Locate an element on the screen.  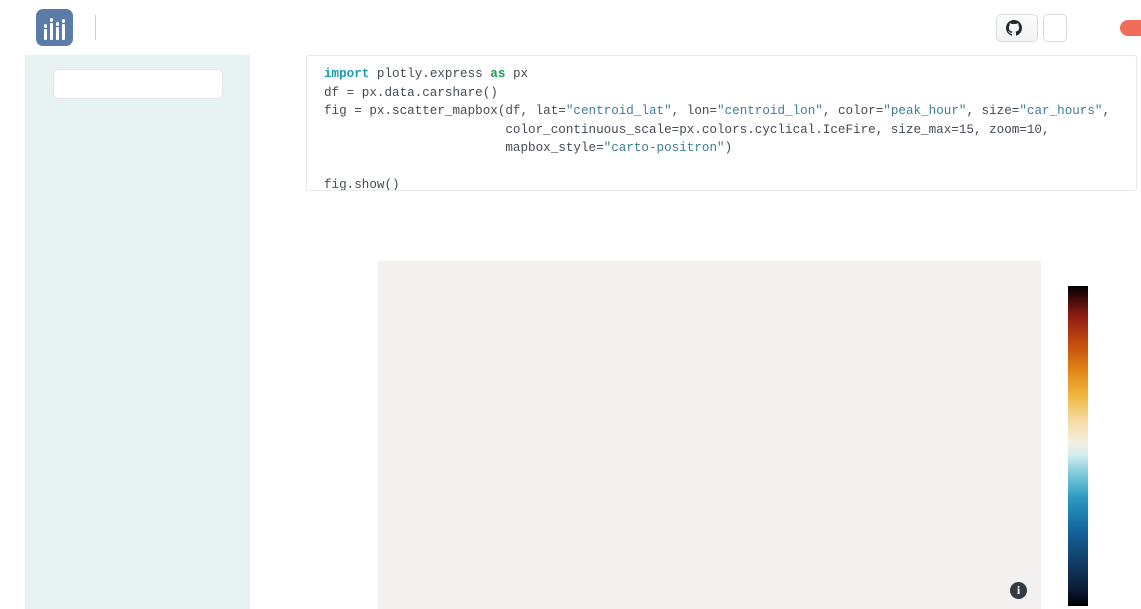
search-input is located at coordinates (137, 84).